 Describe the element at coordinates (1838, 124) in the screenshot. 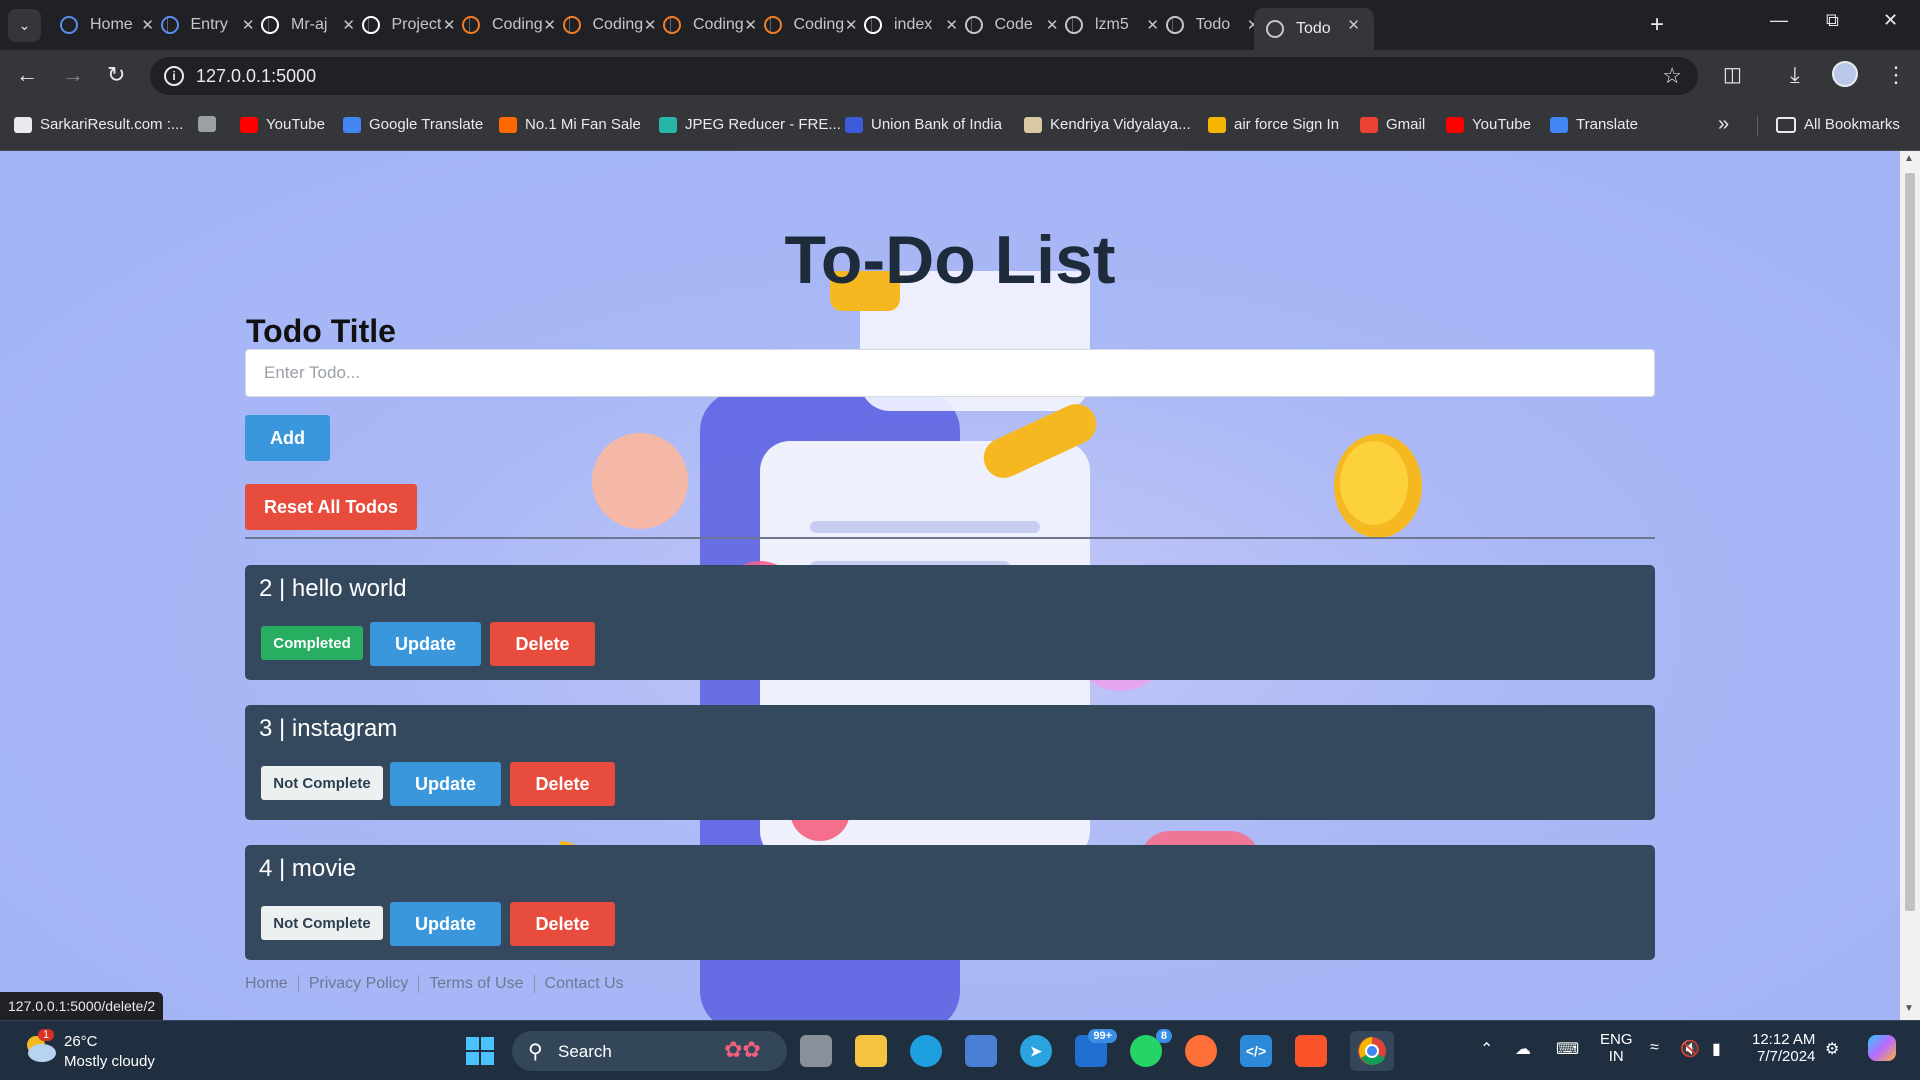

I see `all-bookmarks-button: All Bookmarks` at that location.